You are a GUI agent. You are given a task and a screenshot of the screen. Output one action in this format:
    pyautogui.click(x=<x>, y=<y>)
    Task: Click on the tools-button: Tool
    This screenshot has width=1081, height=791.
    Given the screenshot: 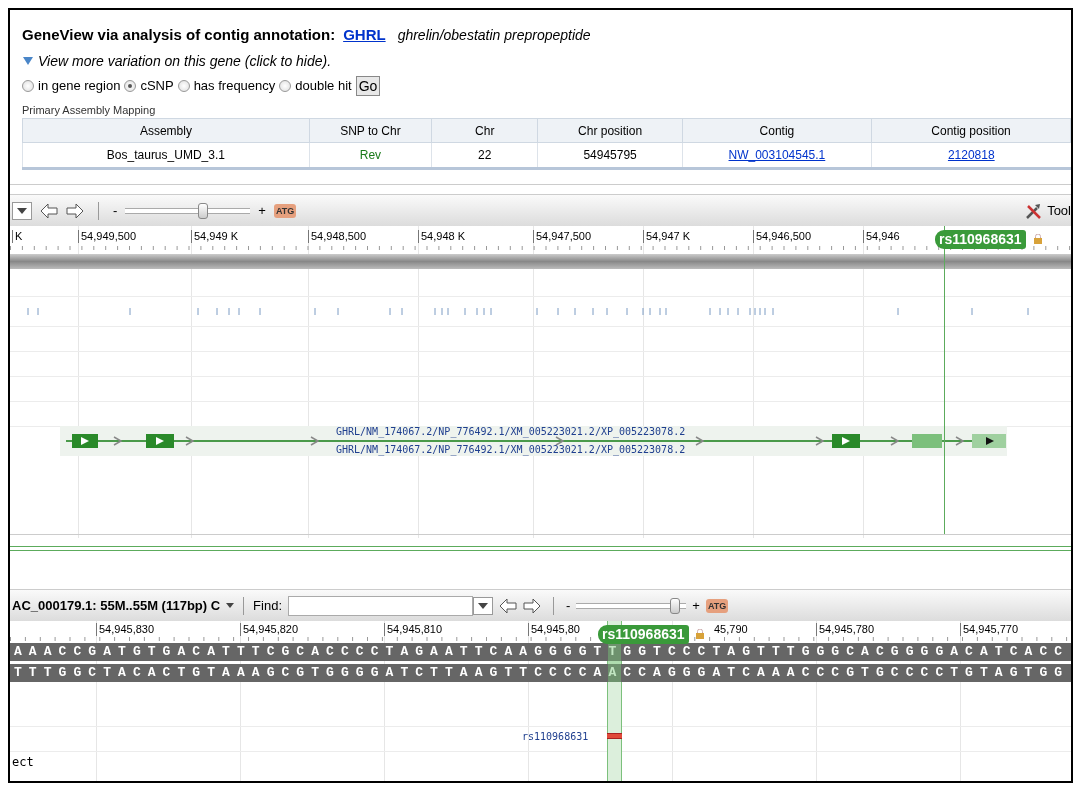 What is the action you would take?
    pyautogui.click(x=1048, y=210)
    